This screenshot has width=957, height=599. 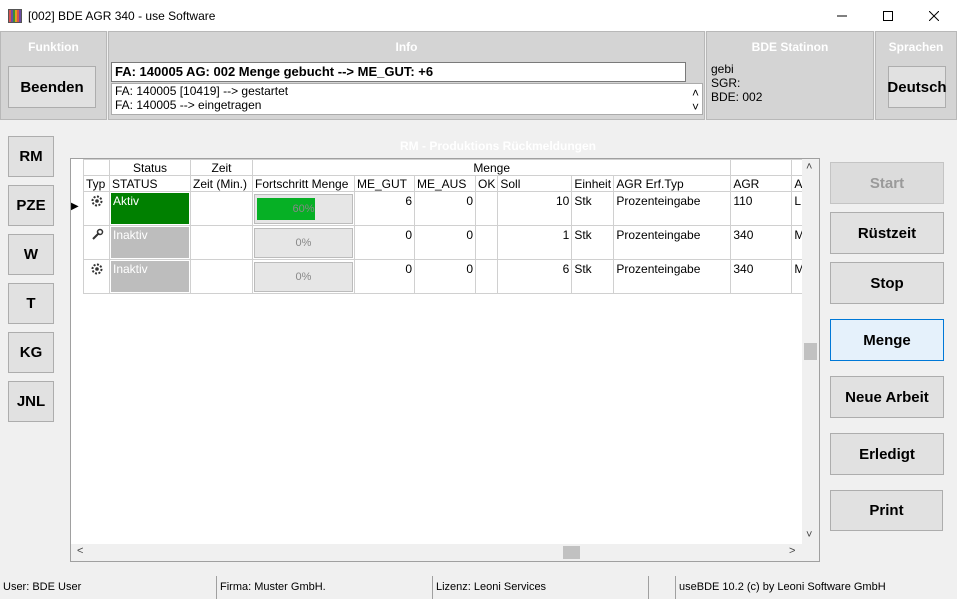 I want to click on group-header-zeit: Zeit, so click(x=221, y=167).